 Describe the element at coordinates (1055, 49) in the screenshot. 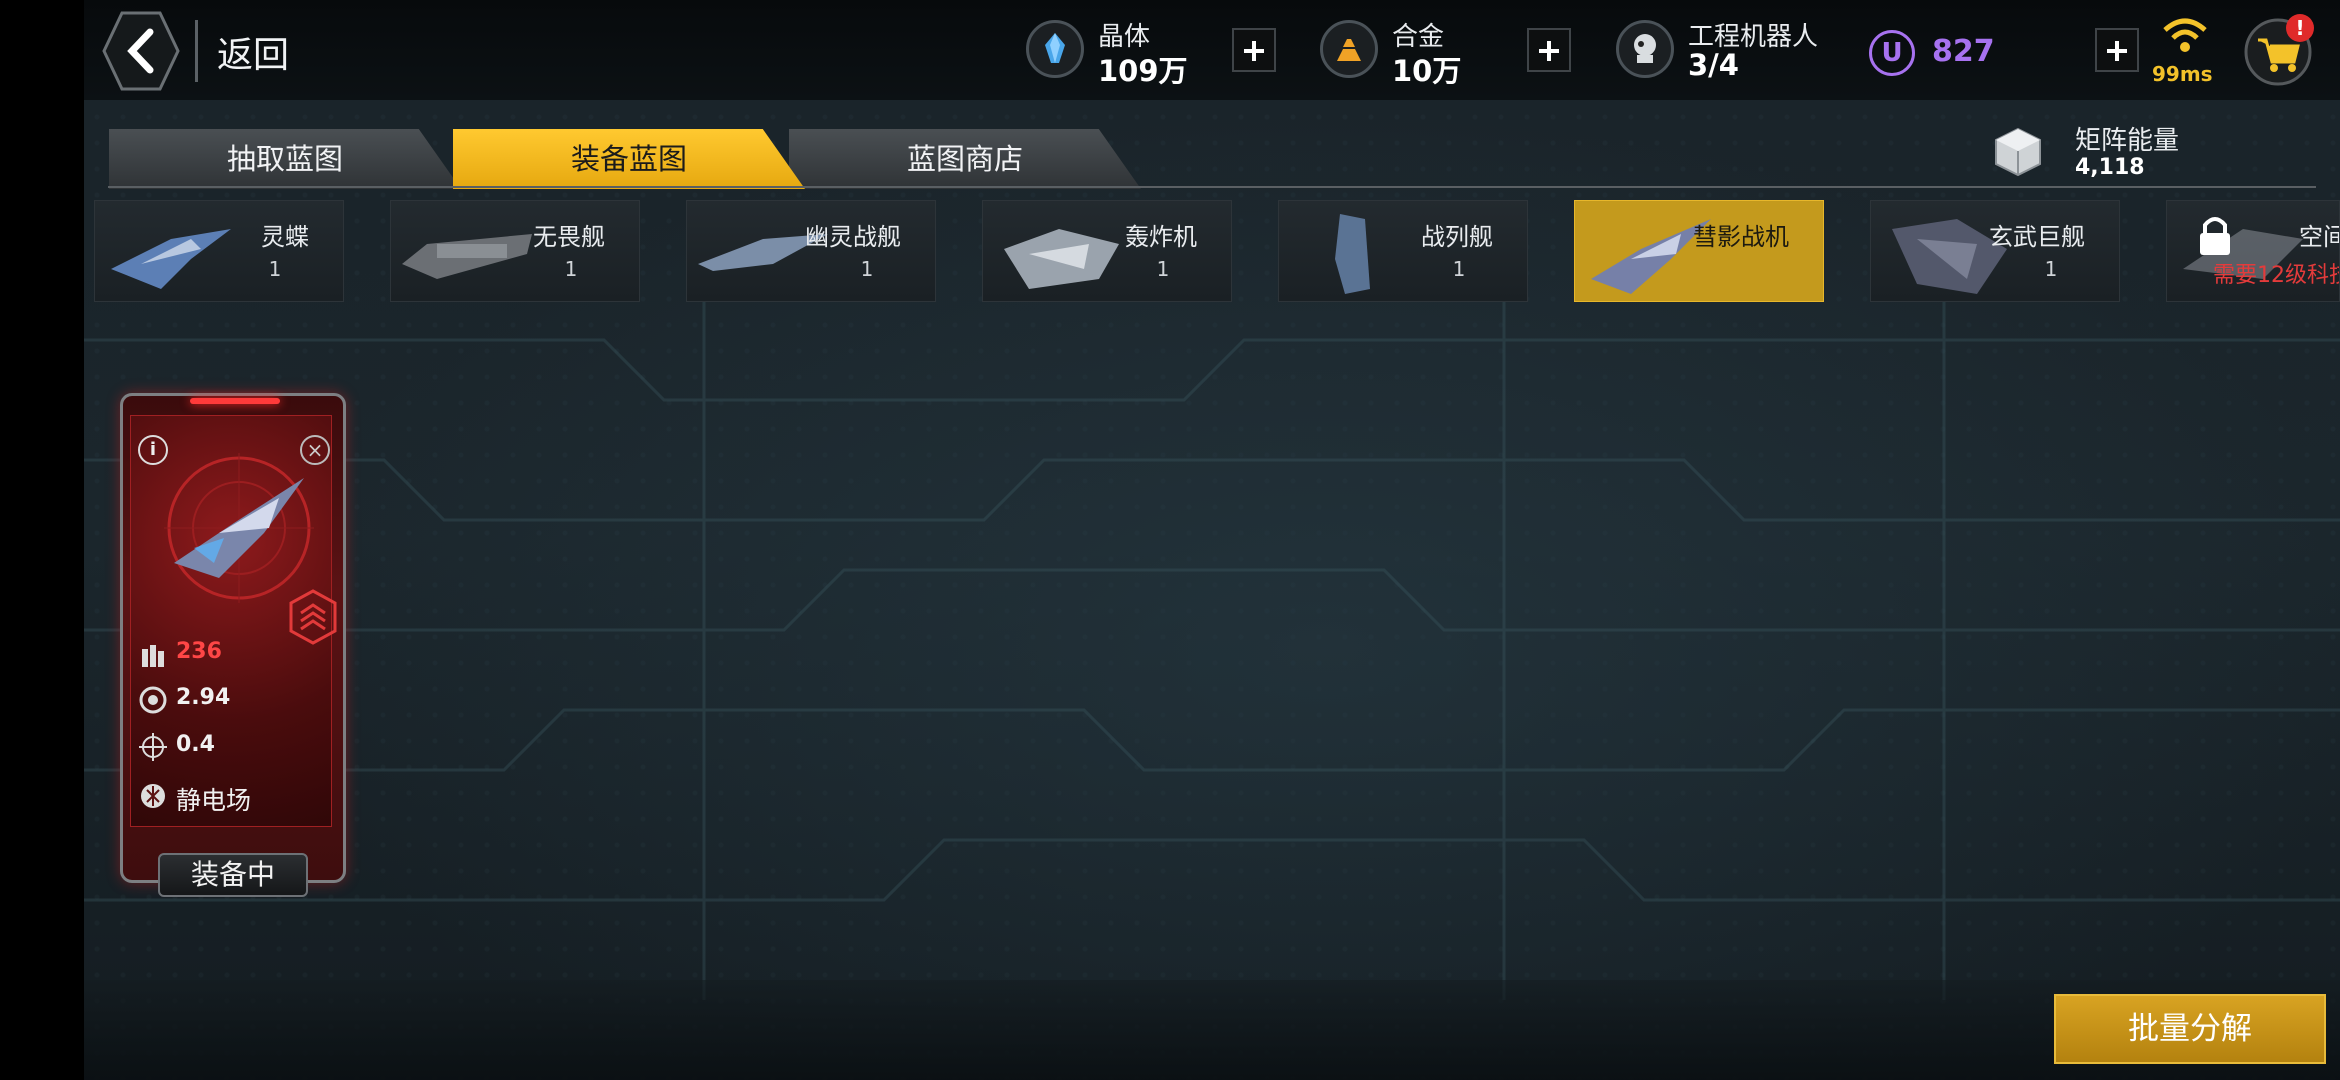

I see `crystal-icon` at that location.